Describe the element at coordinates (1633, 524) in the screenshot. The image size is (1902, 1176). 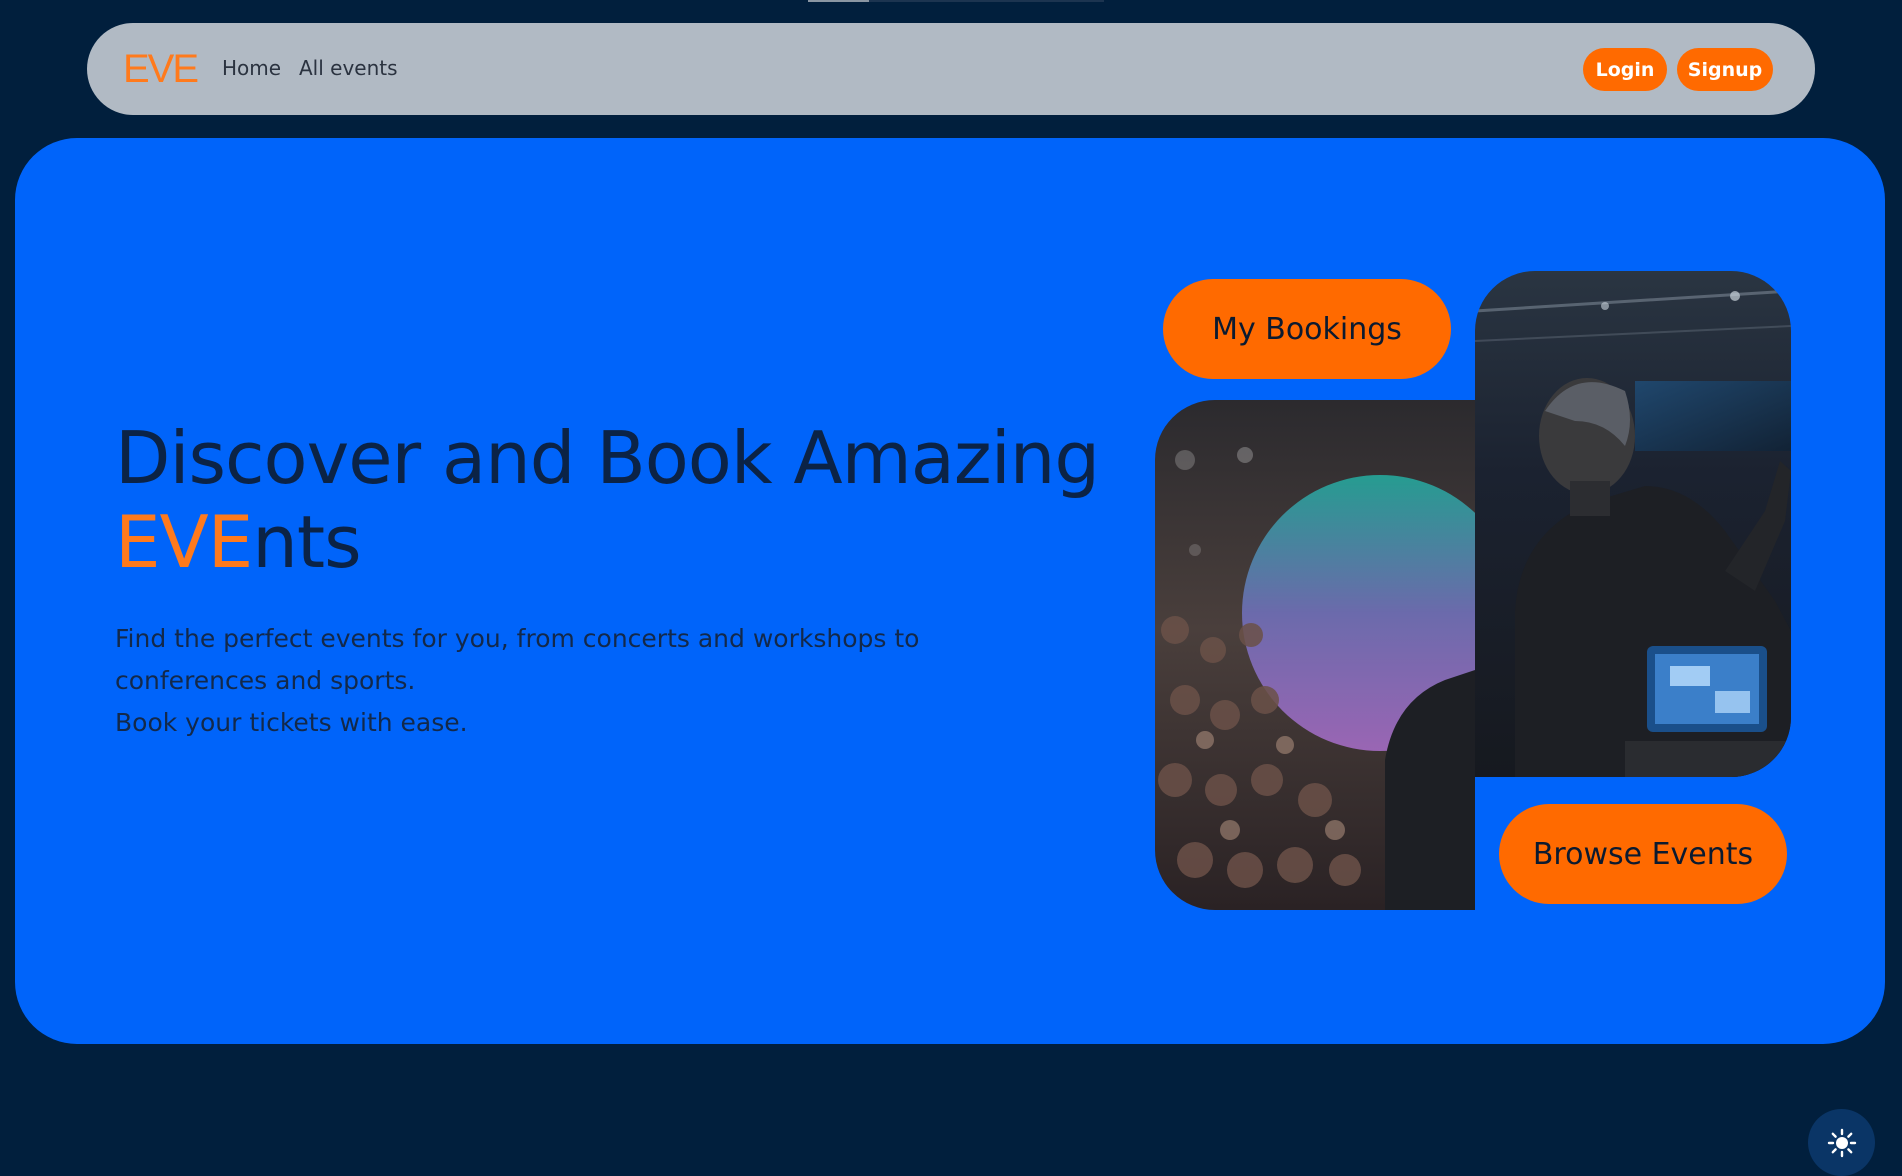
I see `event-photo-speaker` at that location.